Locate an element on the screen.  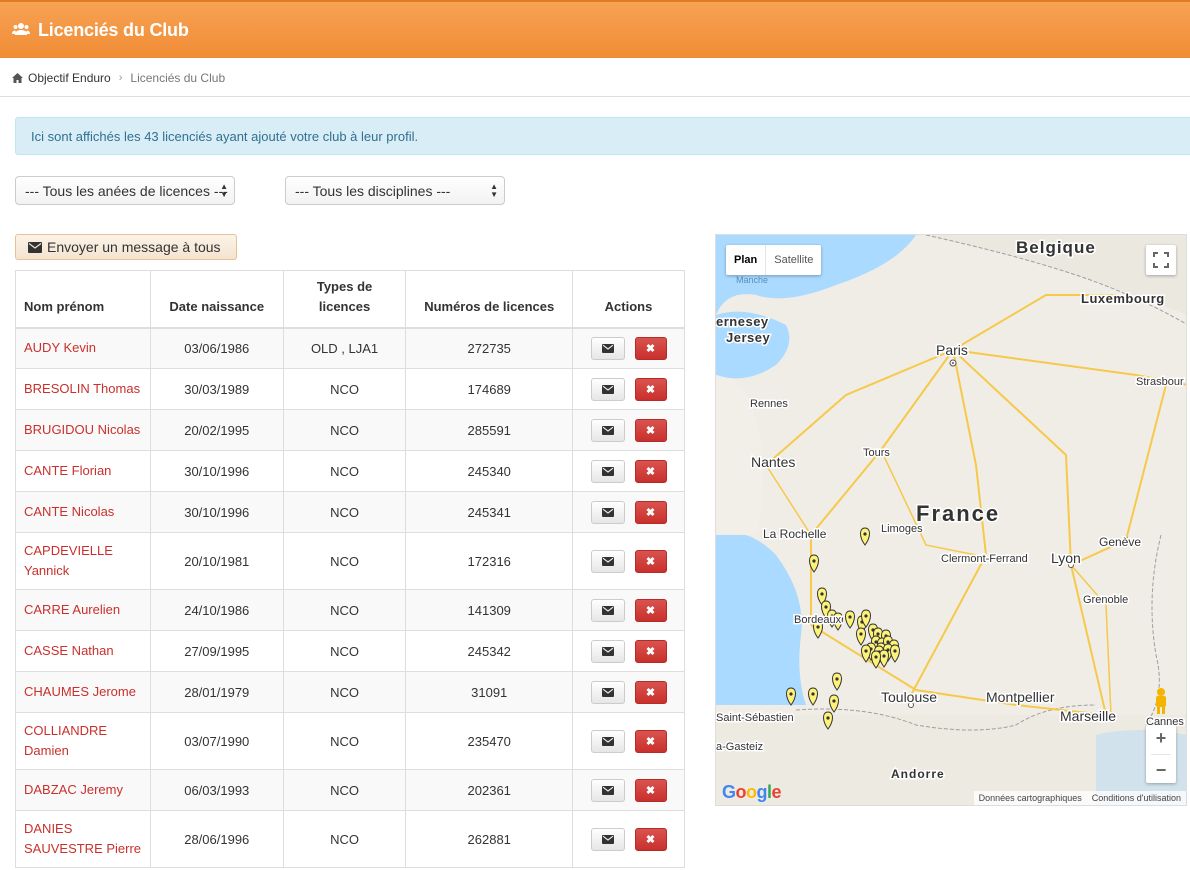
map-type-satellite-button: Satellite is located at coordinates (793, 260).